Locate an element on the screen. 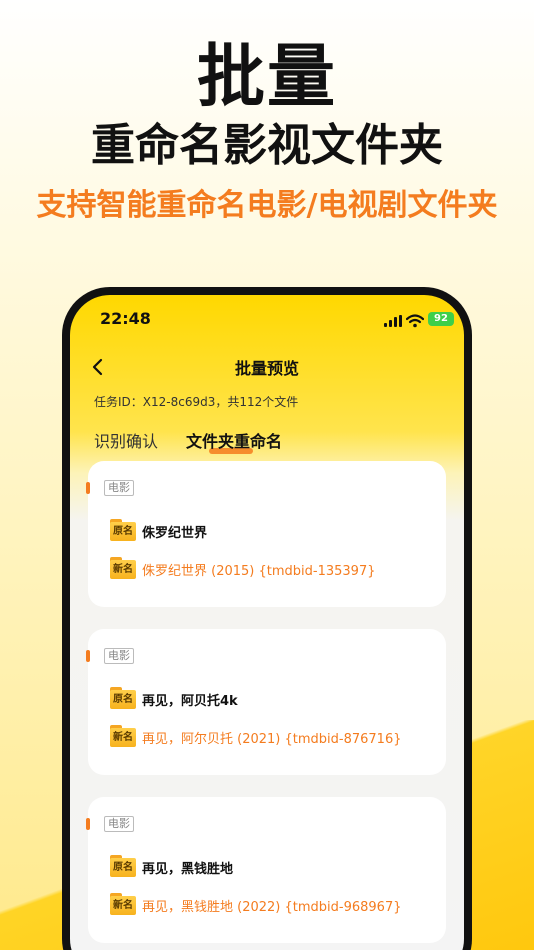 This screenshot has width=534, height=950. new-name-row: 新名 再见，阿尔贝托 (2021) {tmdbid-876716} is located at coordinates (275, 738).